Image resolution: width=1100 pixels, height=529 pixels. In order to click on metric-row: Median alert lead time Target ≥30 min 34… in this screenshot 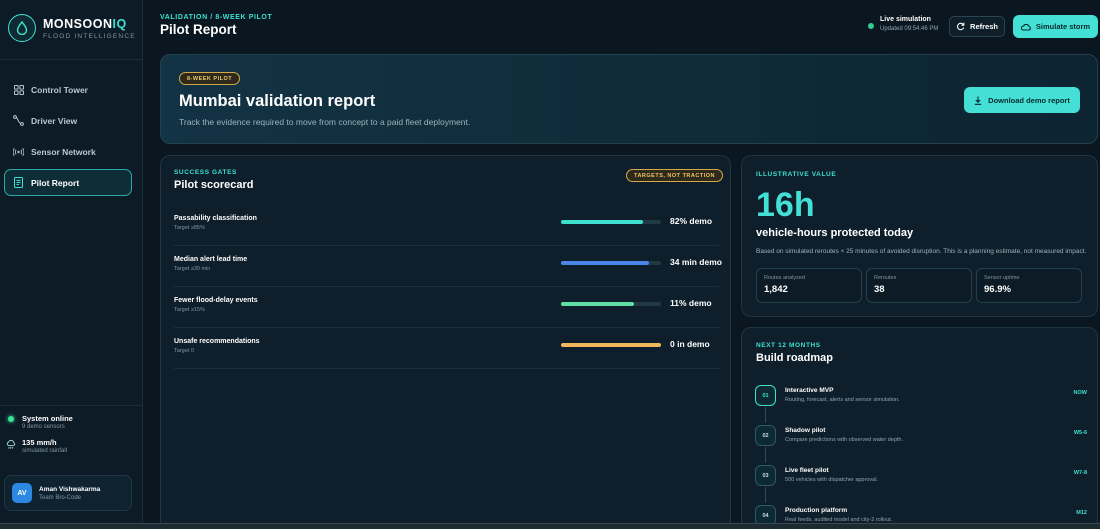, I will do `click(448, 266)`.